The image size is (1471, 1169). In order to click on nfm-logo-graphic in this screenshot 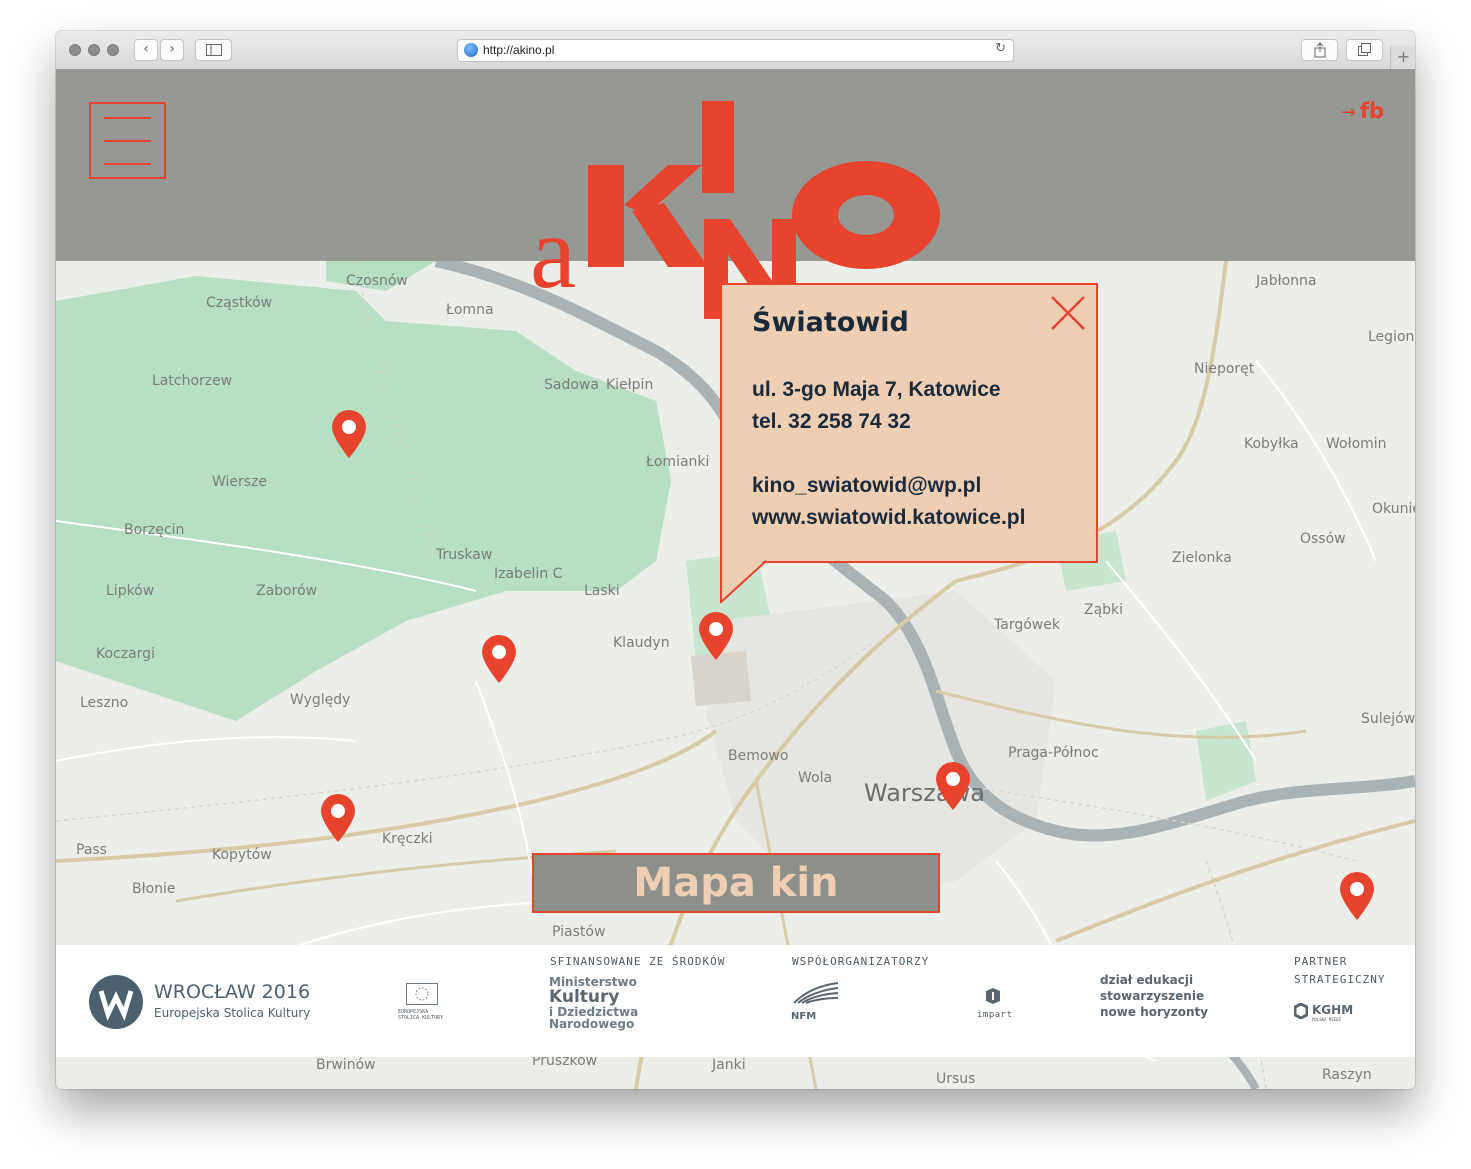, I will do `click(816, 993)`.